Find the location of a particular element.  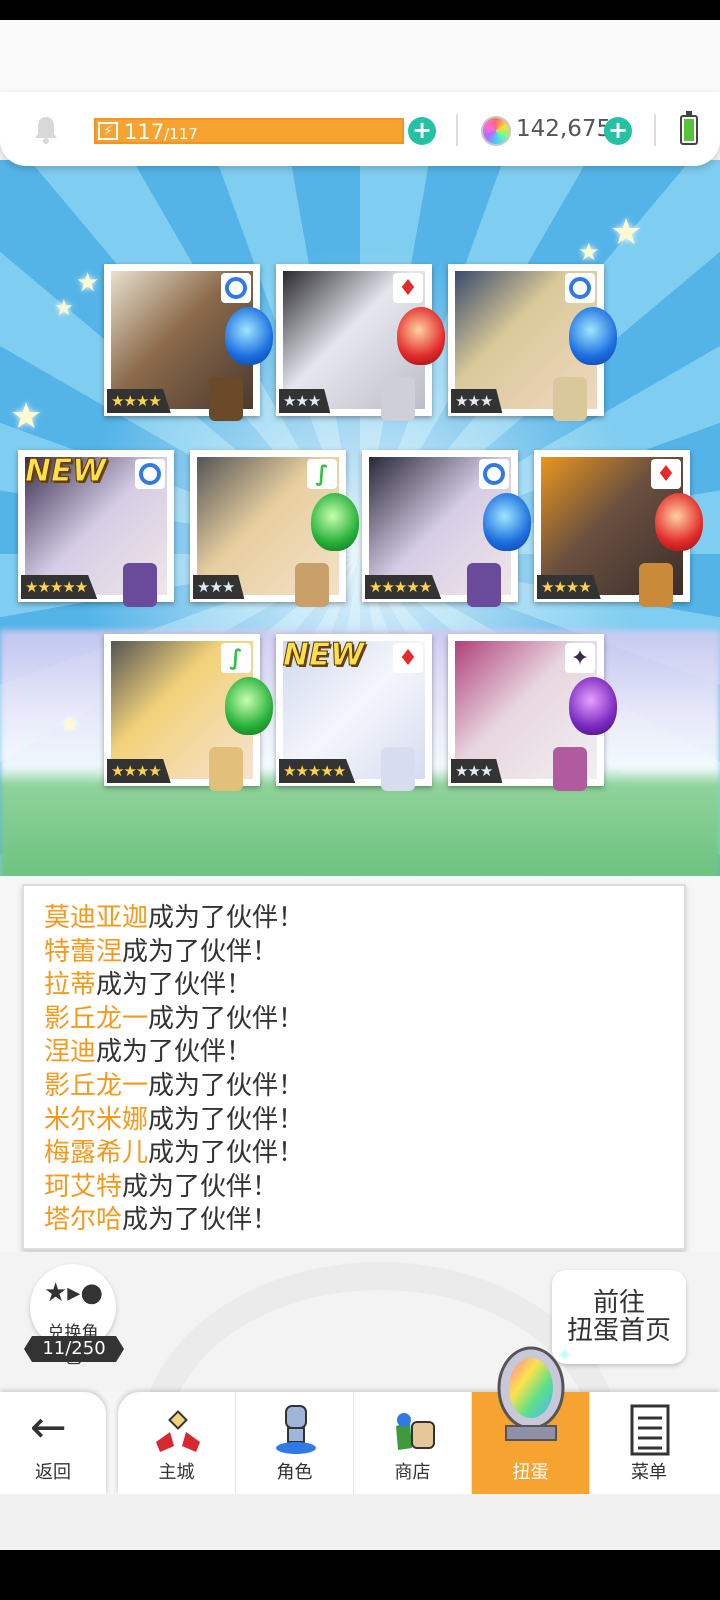

result-card-1: ★★★★ is located at coordinates (188, 342).